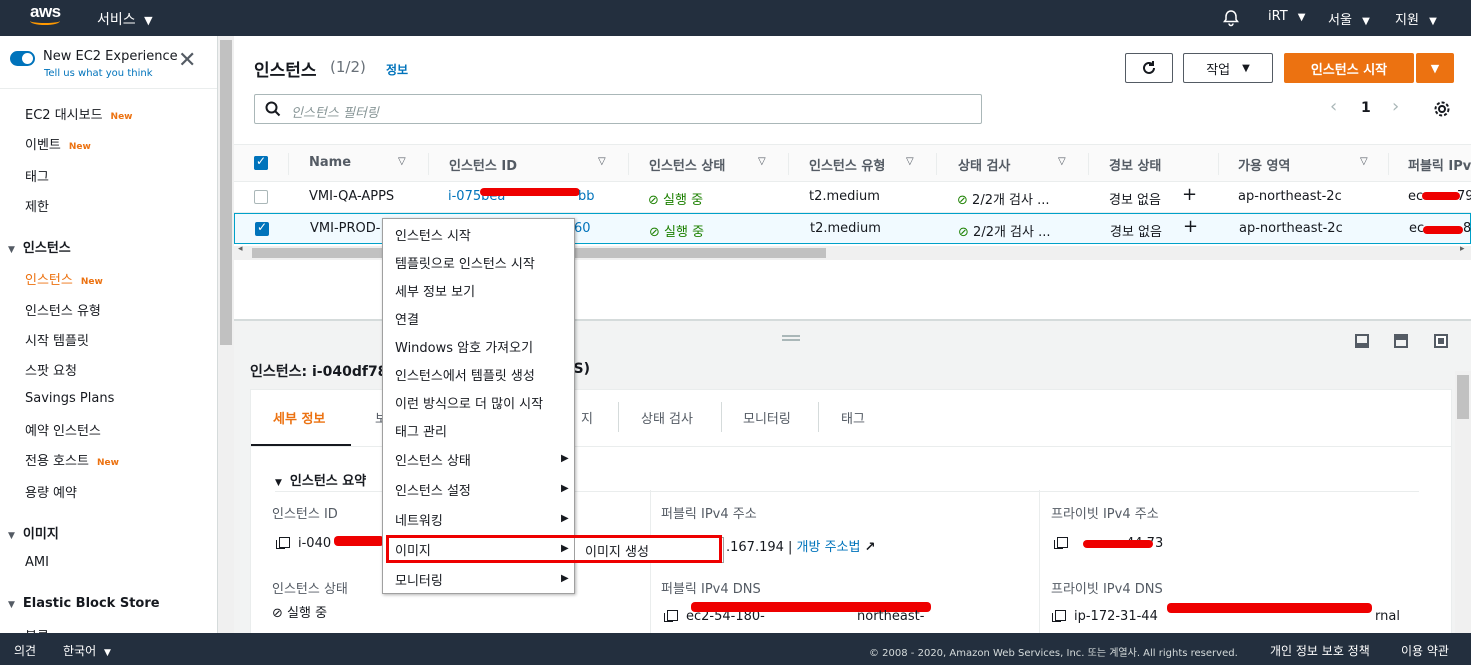 This screenshot has width=1471, height=665. Describe the element at coordinates (829, 547) in the screenshot. I see `open-address-link: 개방 주소법` at that location.